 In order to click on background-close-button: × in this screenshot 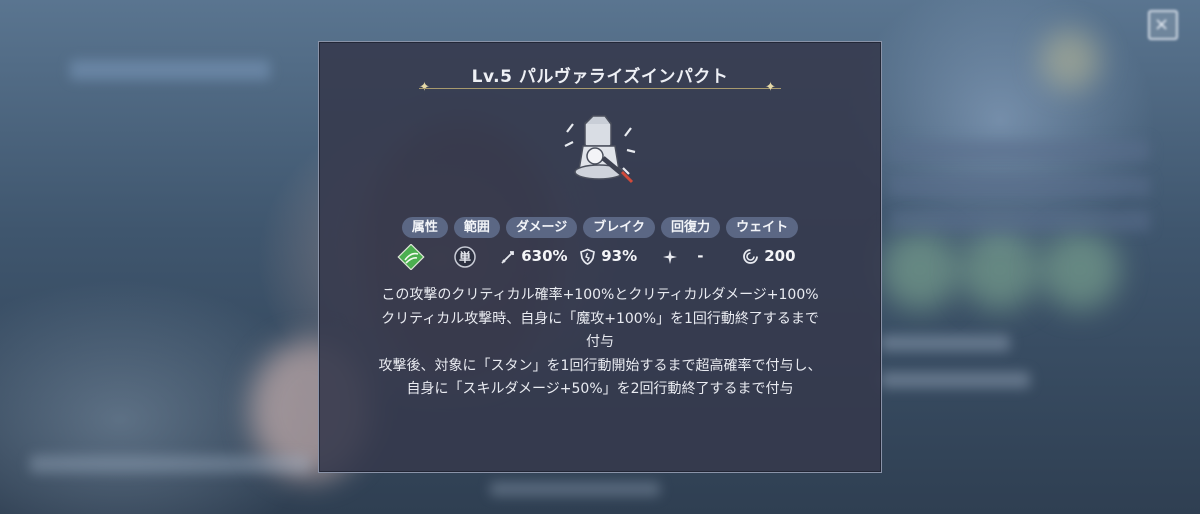, I will do `click(1163, 25)`.